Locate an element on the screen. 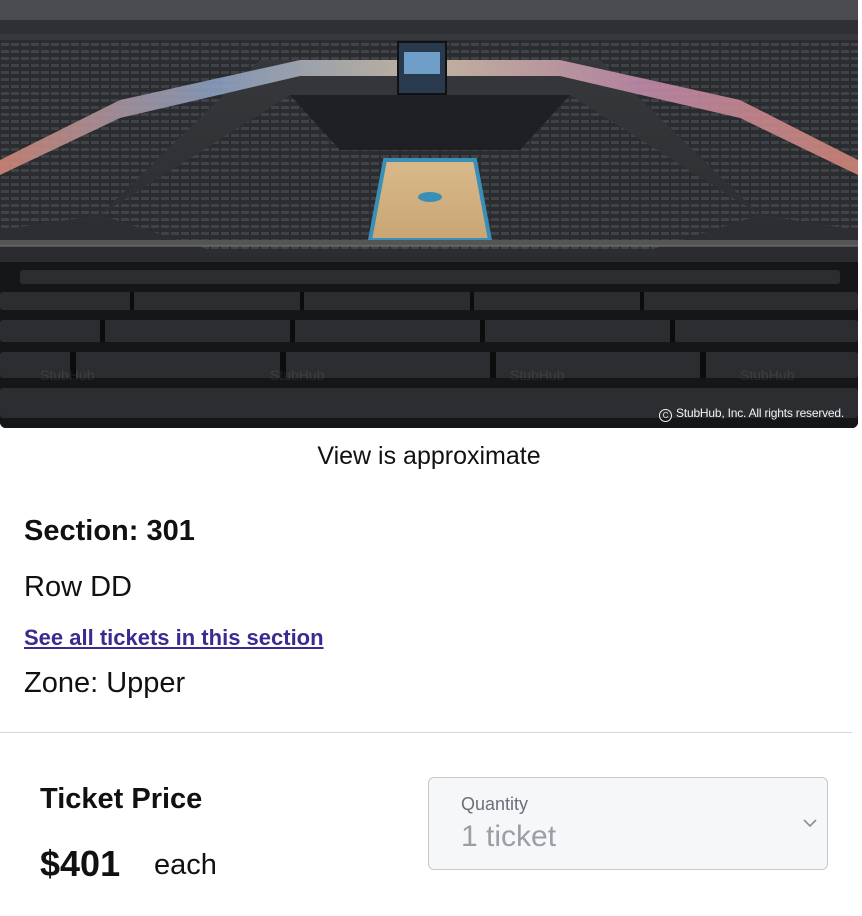 The height and width of the screenshot is (916, 862). quantity-label: Quantity is located at coordinates (495, 804).